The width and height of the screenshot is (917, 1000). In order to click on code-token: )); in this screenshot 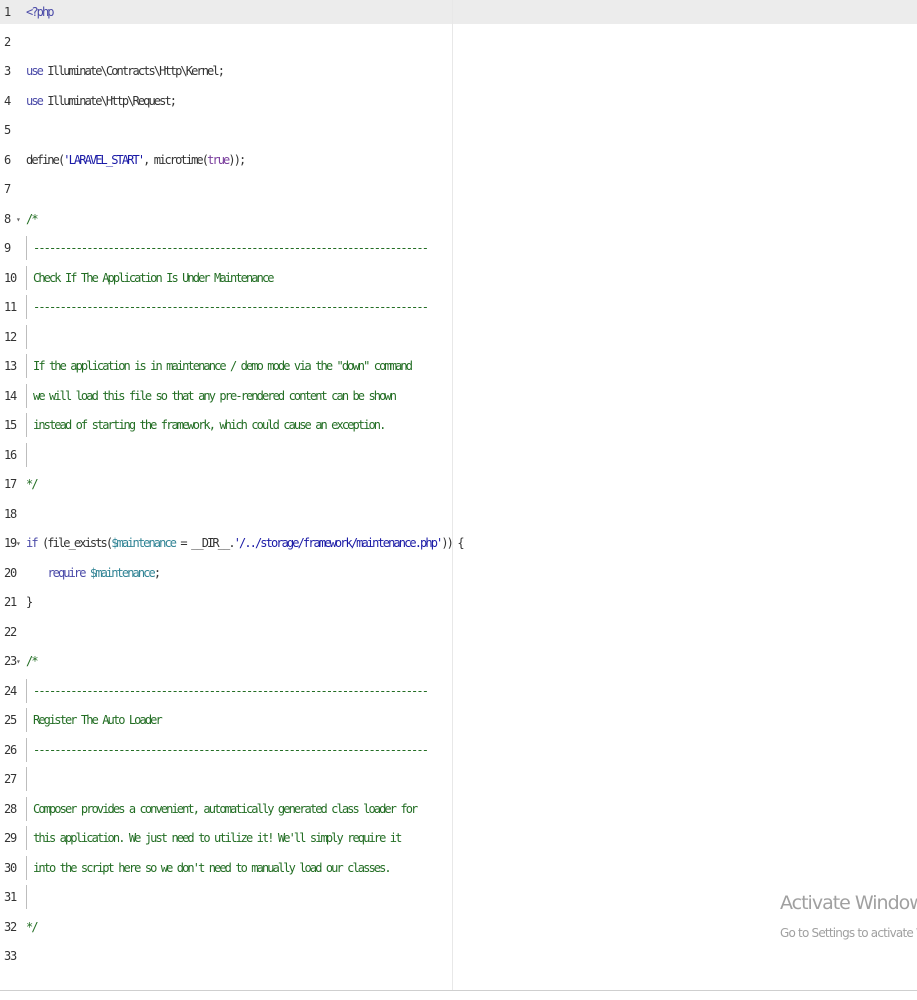, I will do `click(237, 159)`.